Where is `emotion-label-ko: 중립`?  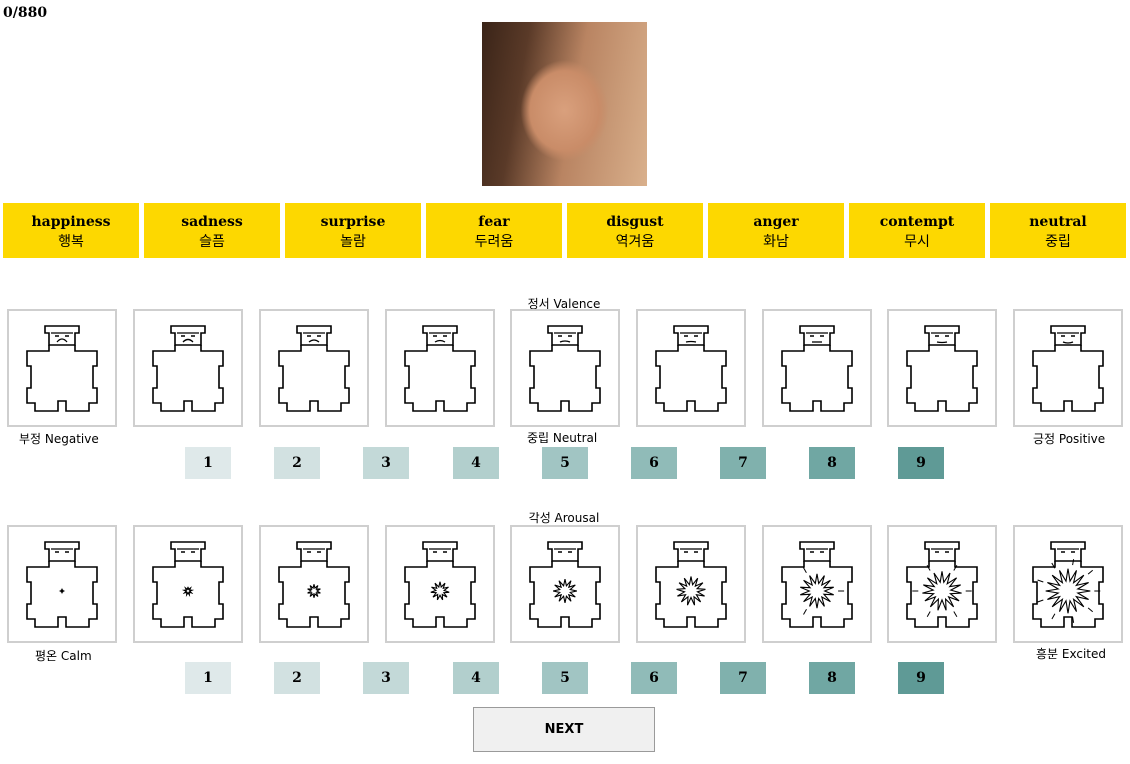 emotion-label-ko: 중립 is located at coordinates (1058, 242).